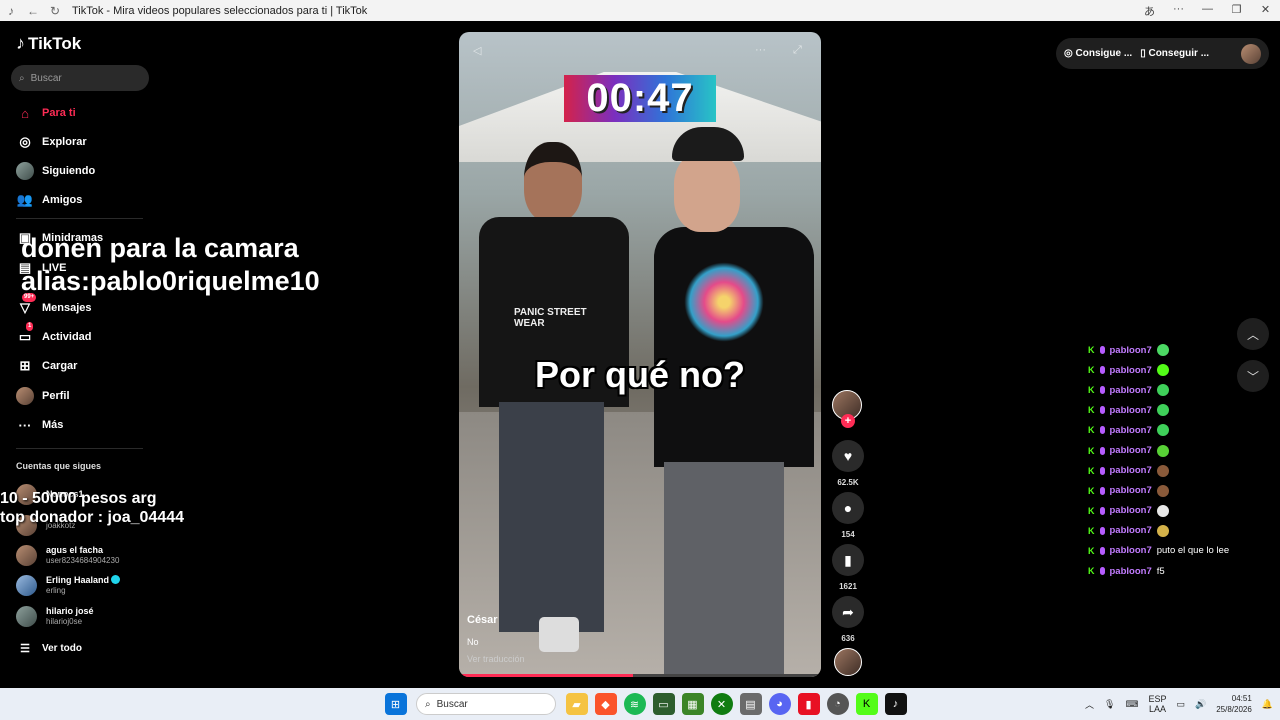  I want to click on notification-icon: 🔔, so click(1267, 704).